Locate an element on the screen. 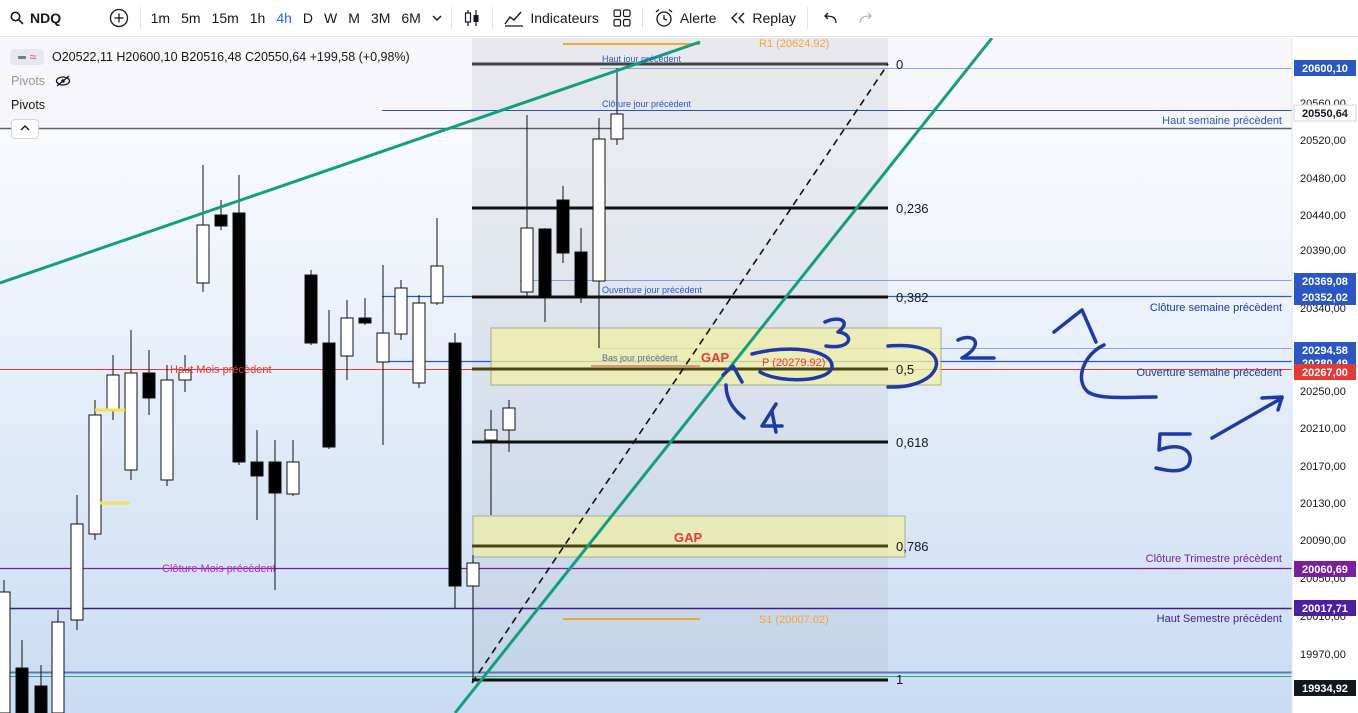 This screenshot has height=713, width=1358. fib-label: 0,236 is located at coordinates (912, 208).